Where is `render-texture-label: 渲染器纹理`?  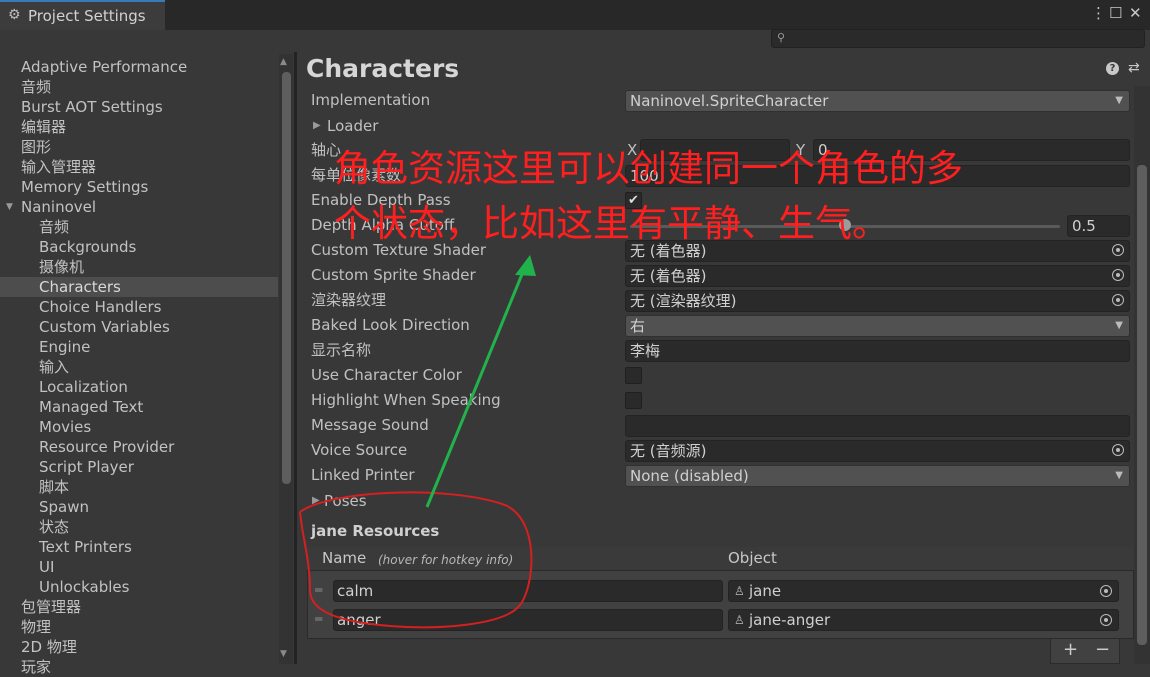
render-texture-label: 渲染器纹理 is located at coordinates (349, 300).